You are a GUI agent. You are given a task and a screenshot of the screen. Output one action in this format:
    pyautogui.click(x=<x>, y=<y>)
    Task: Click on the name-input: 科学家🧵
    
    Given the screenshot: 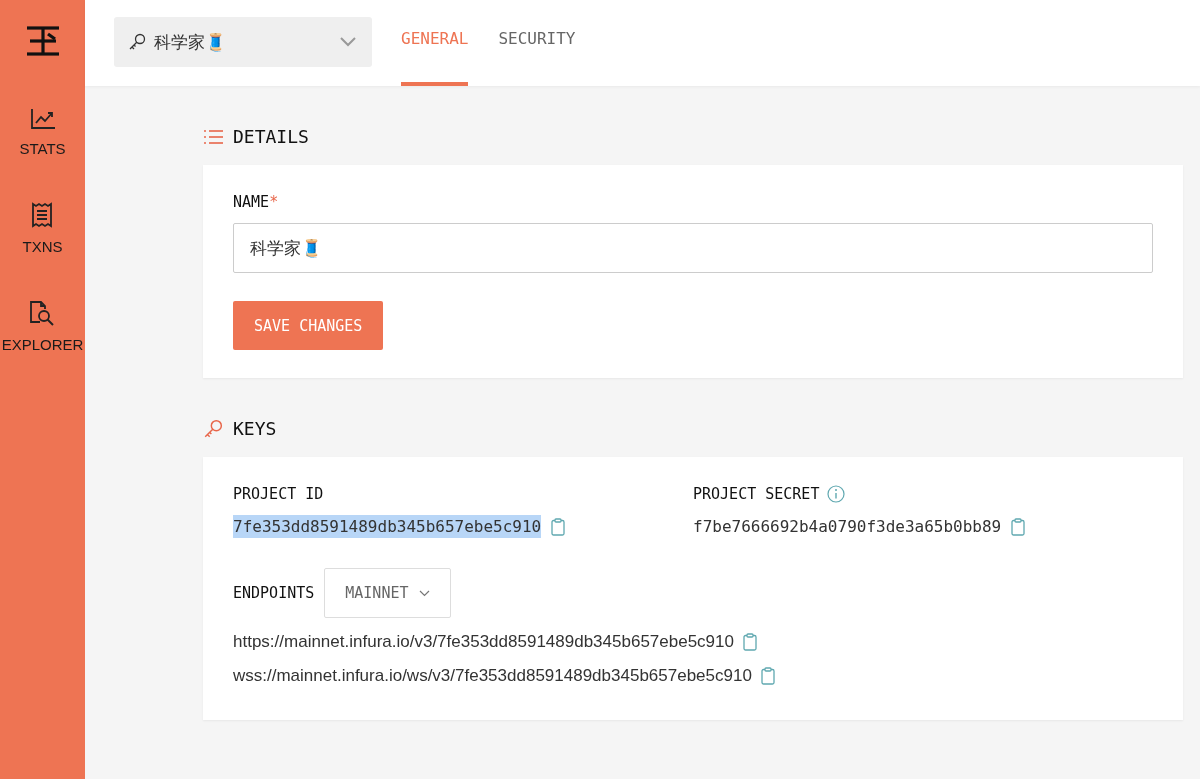 What is the action you would take?
    pyautogui.click(x=693, y=248)
    